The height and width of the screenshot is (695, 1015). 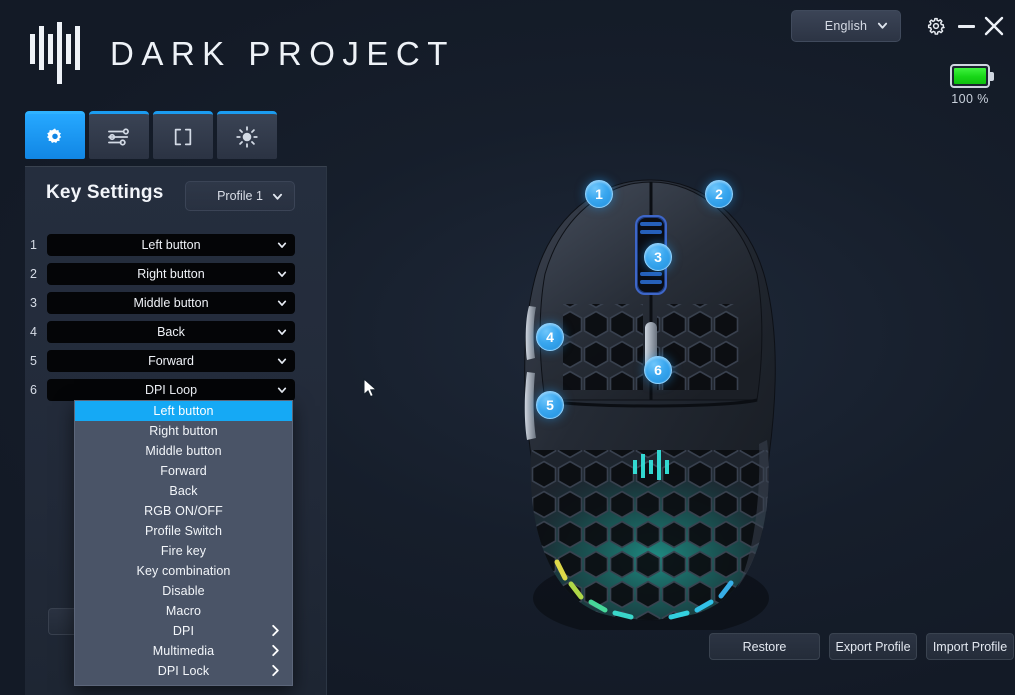 I want to click on profile-select-value: Profile 1, so click(x=240, y=196).